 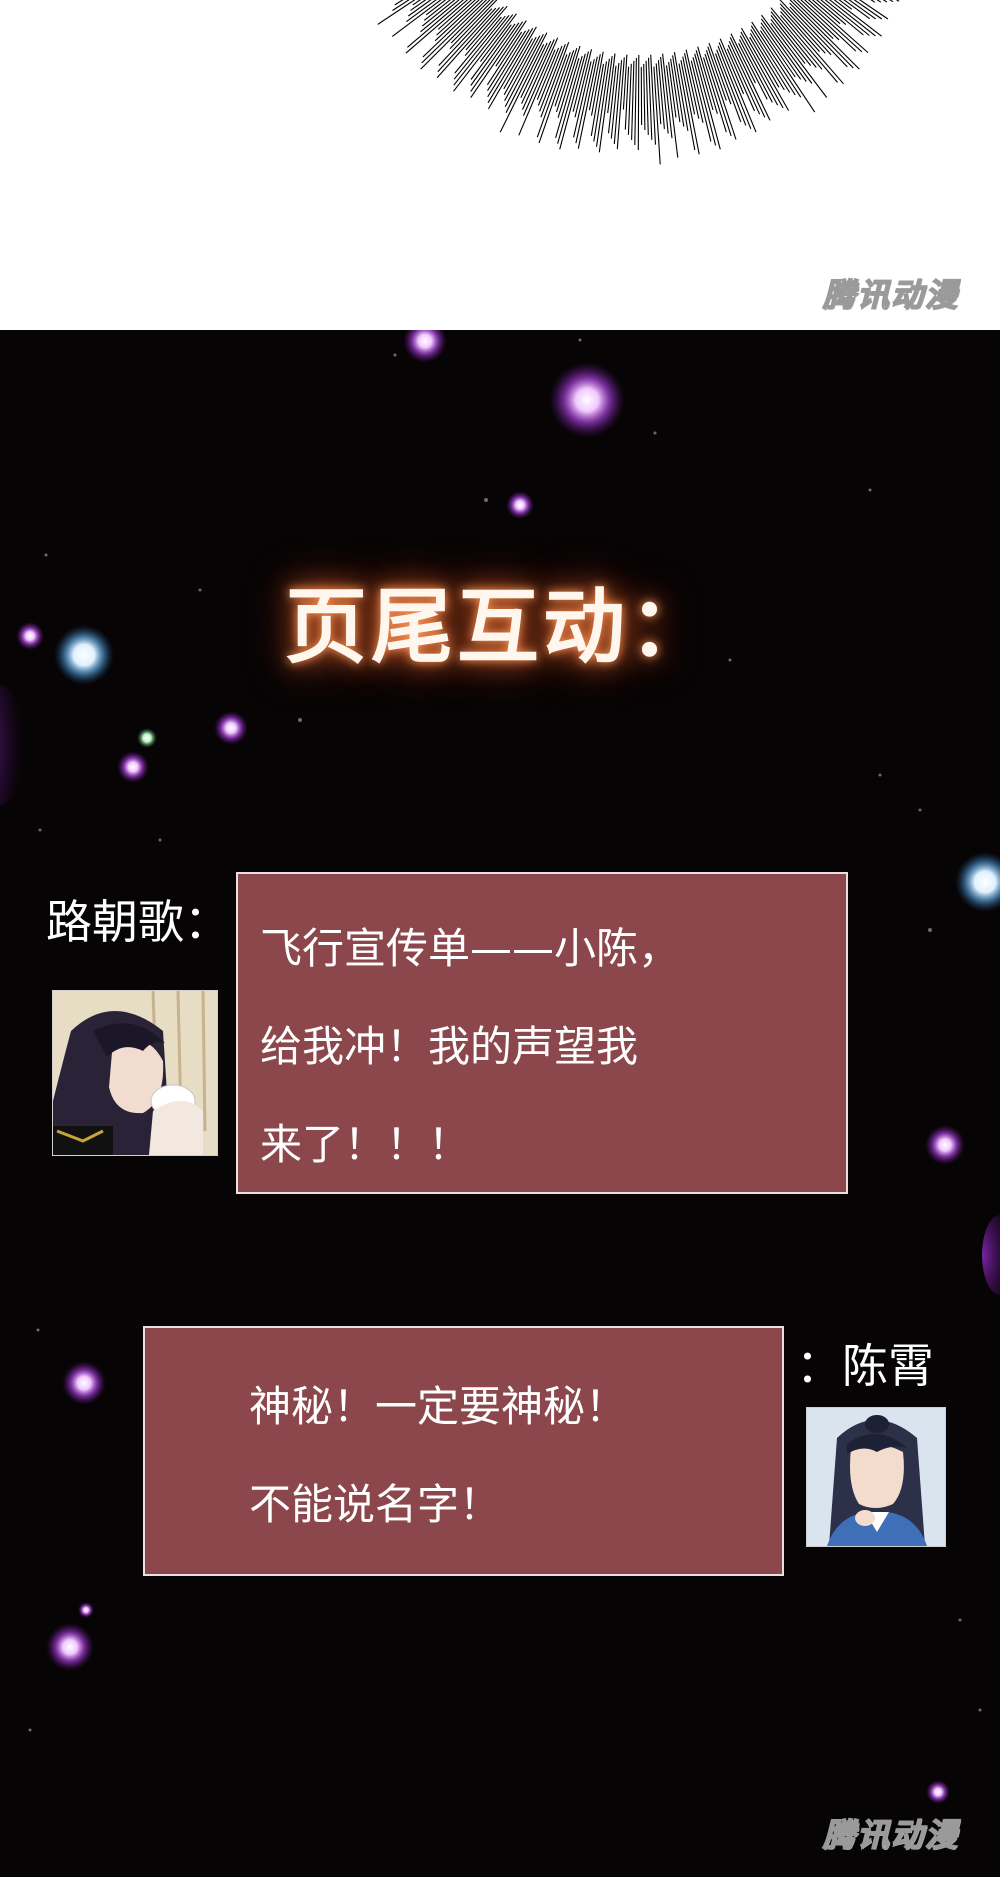 I want to click on speech-bubble-lu-zhaoge: 飞行宣传单——小陈， 给我冲！我的声望我 来了！！！, so click(x=542, y=1033).